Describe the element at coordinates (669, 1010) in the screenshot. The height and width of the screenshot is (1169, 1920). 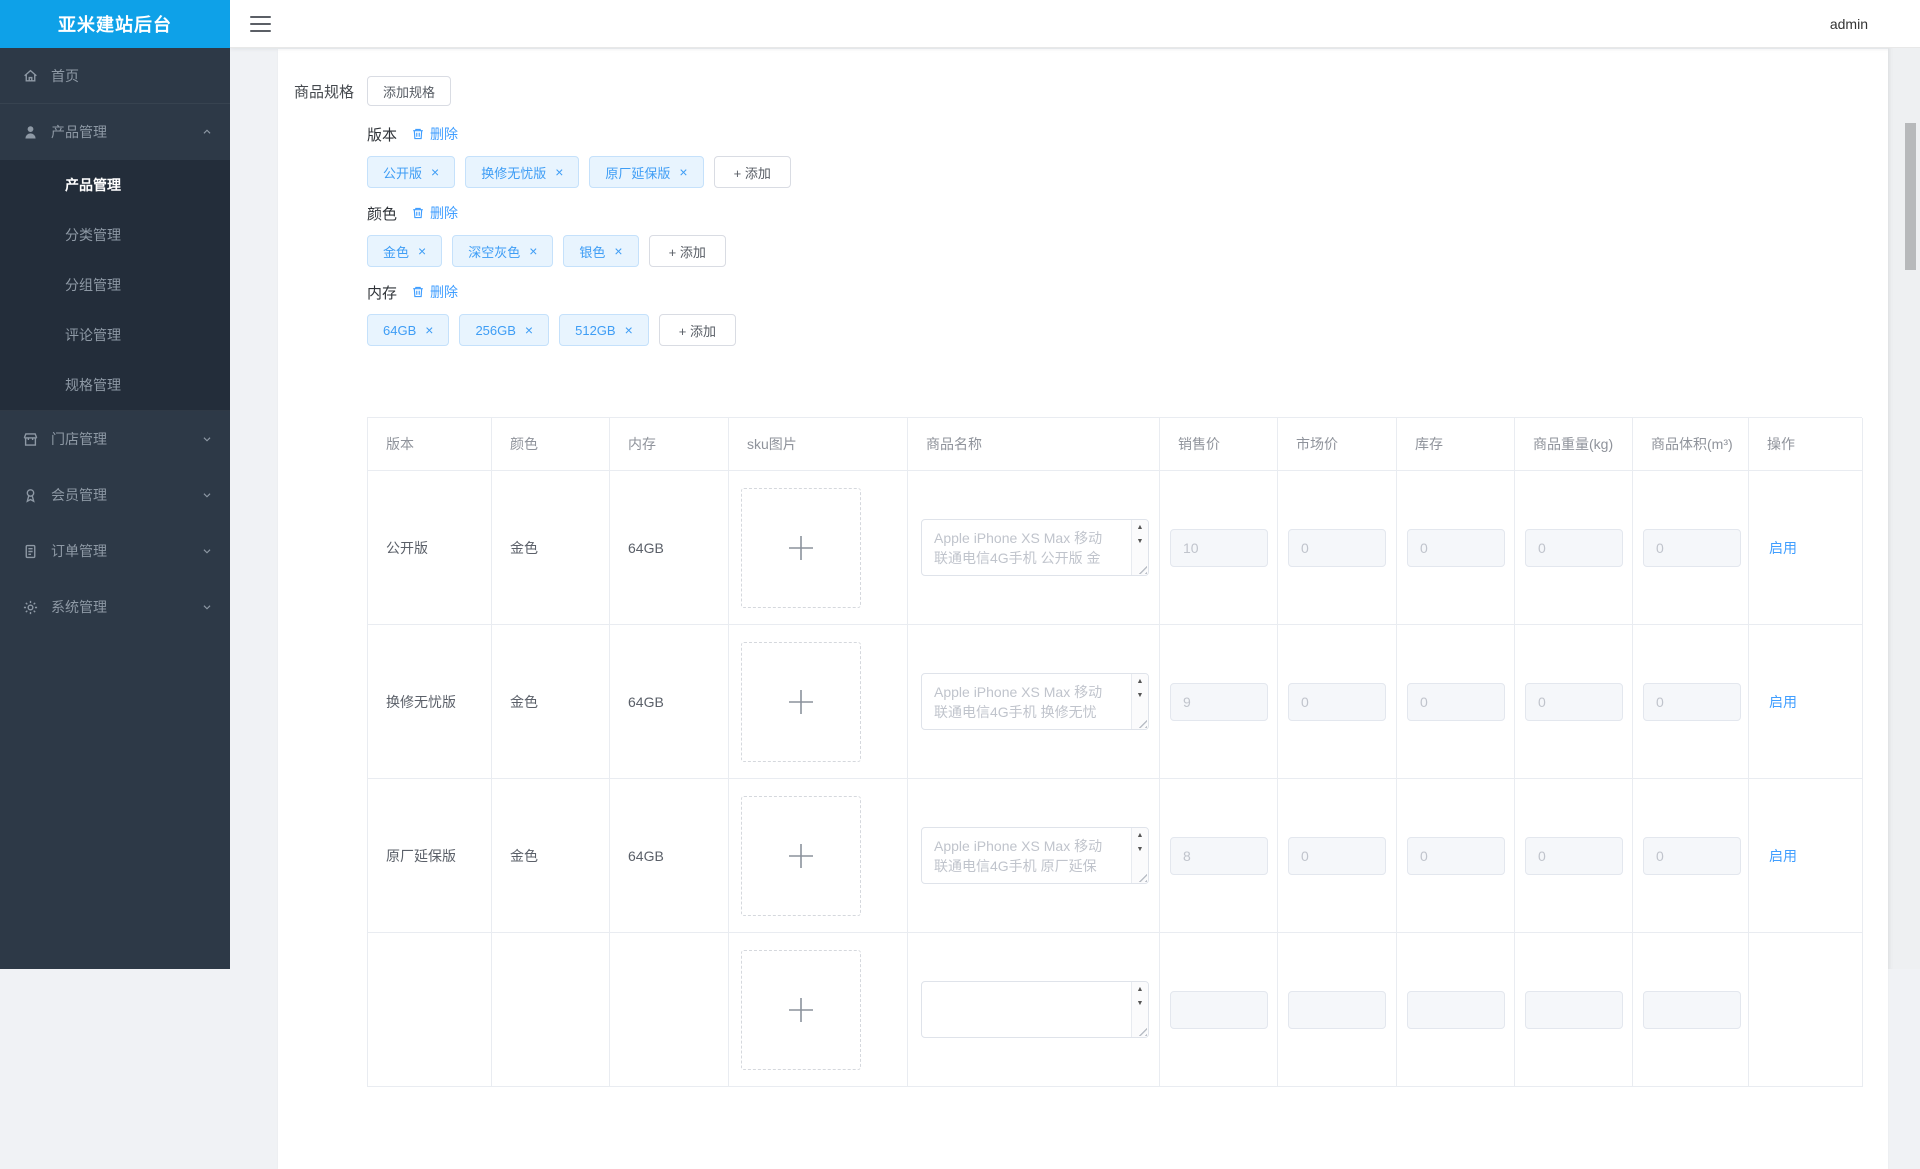
I see `cell-memory` at that location.